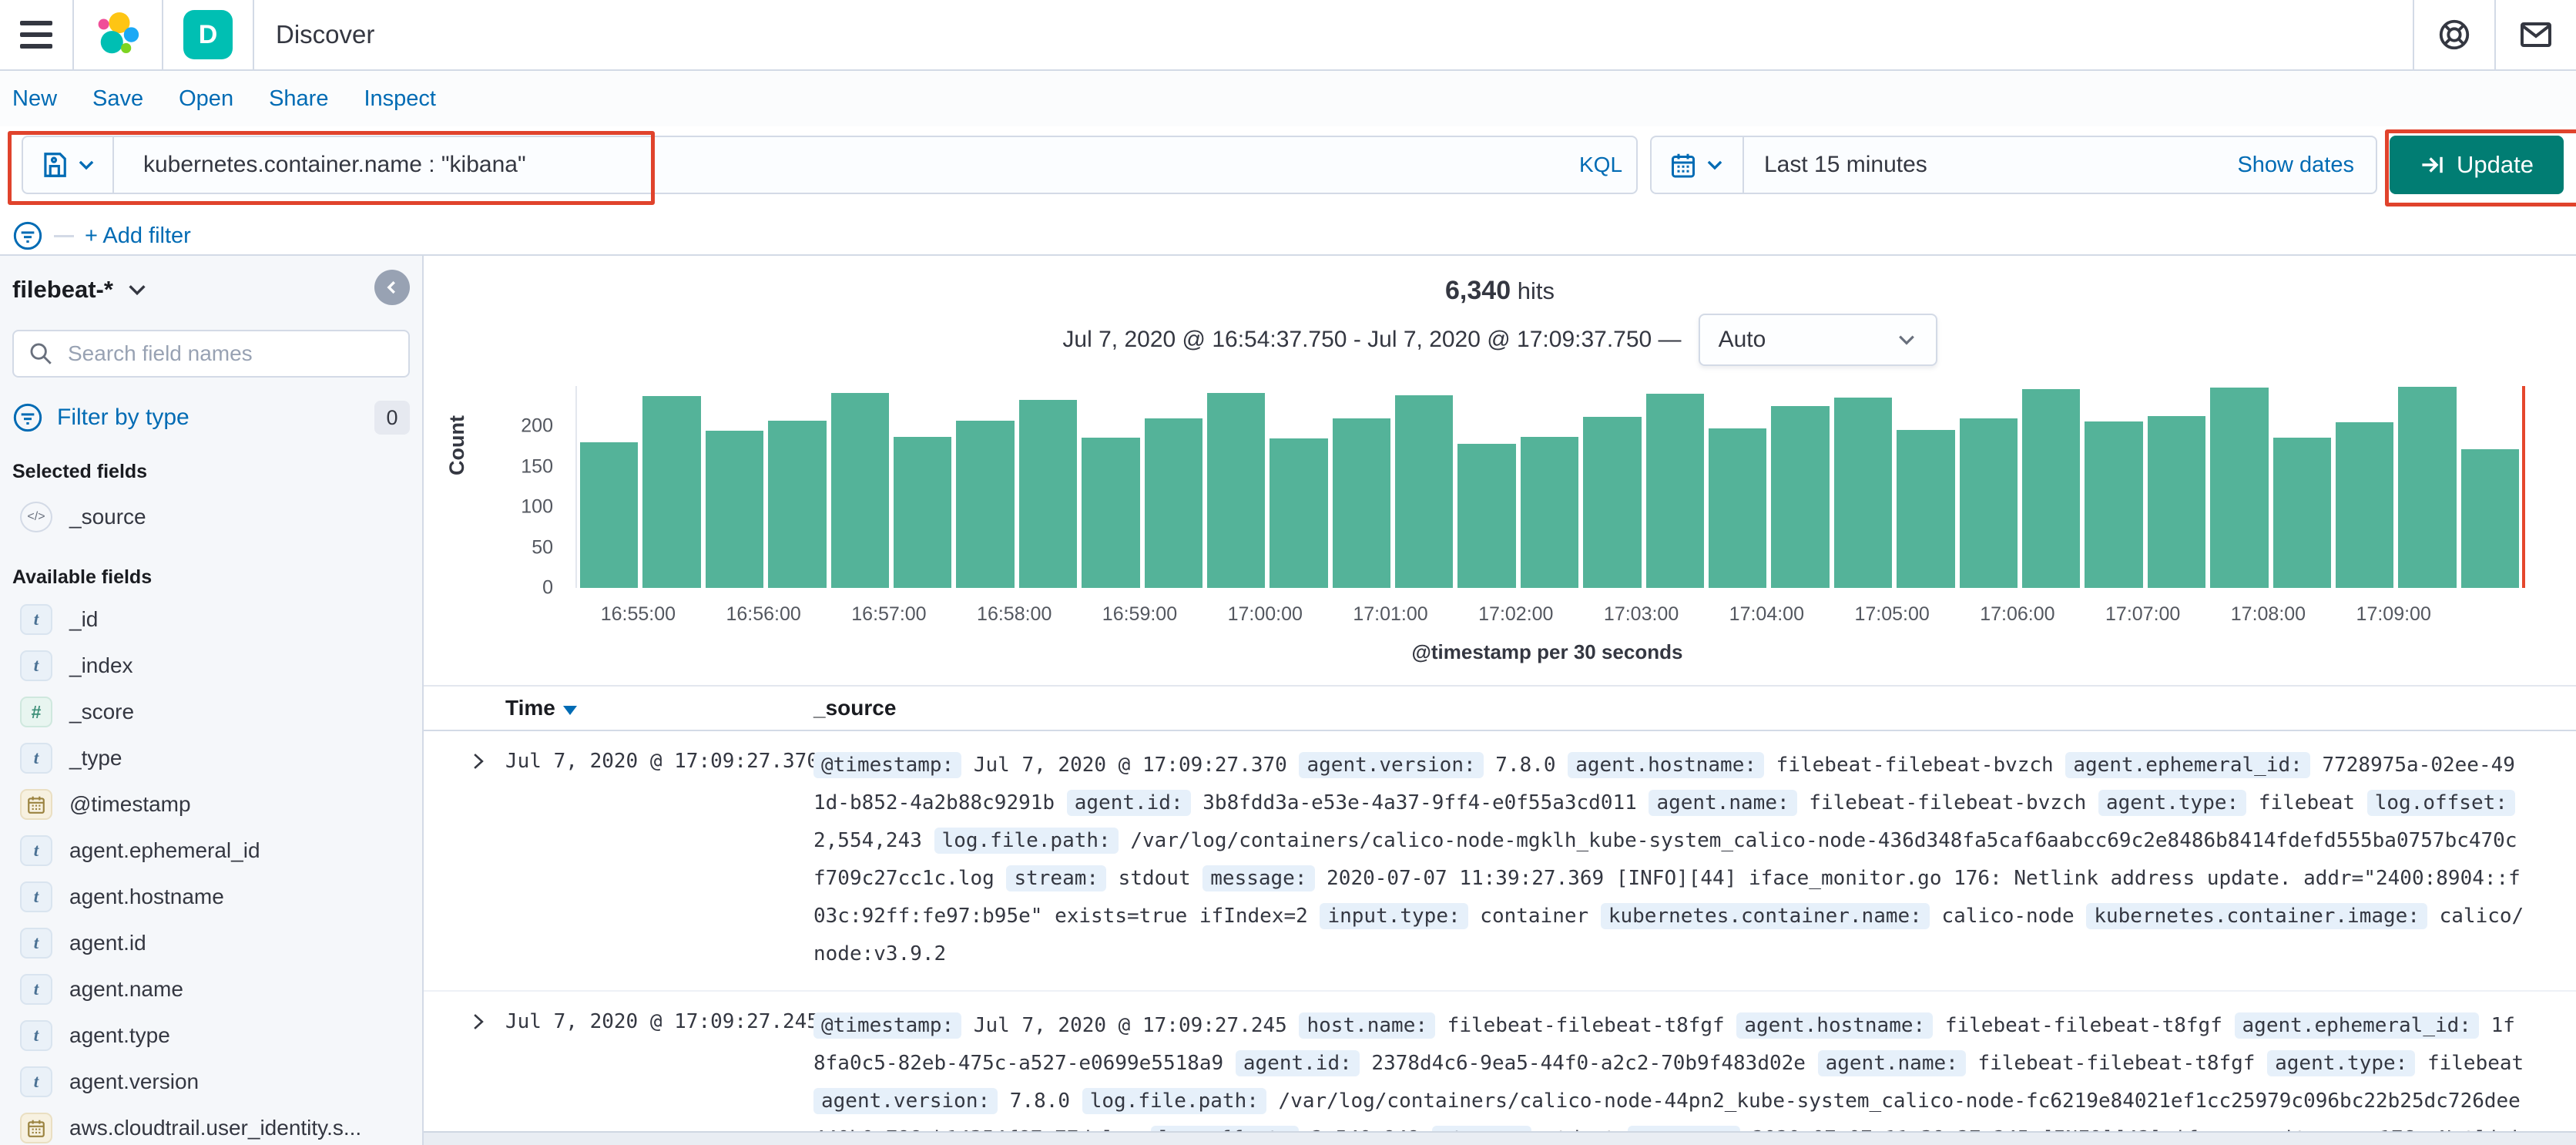 This screenshot has width=2576, height=1145. What do you see at coordinates (95, 758) in the screenshot?
I see `field-name: _type` at bounding box center [95, 758].